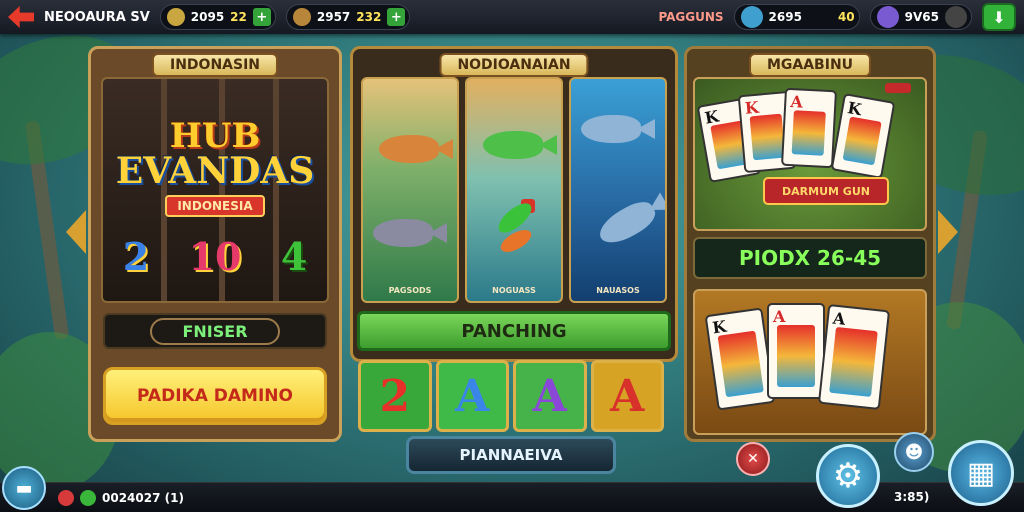 This screenshot has height=512, width=1024. What do you see at coordinates (21, 17) in the screenshot?
I see `back-arrow-icon` at bounding box center [21, 17].